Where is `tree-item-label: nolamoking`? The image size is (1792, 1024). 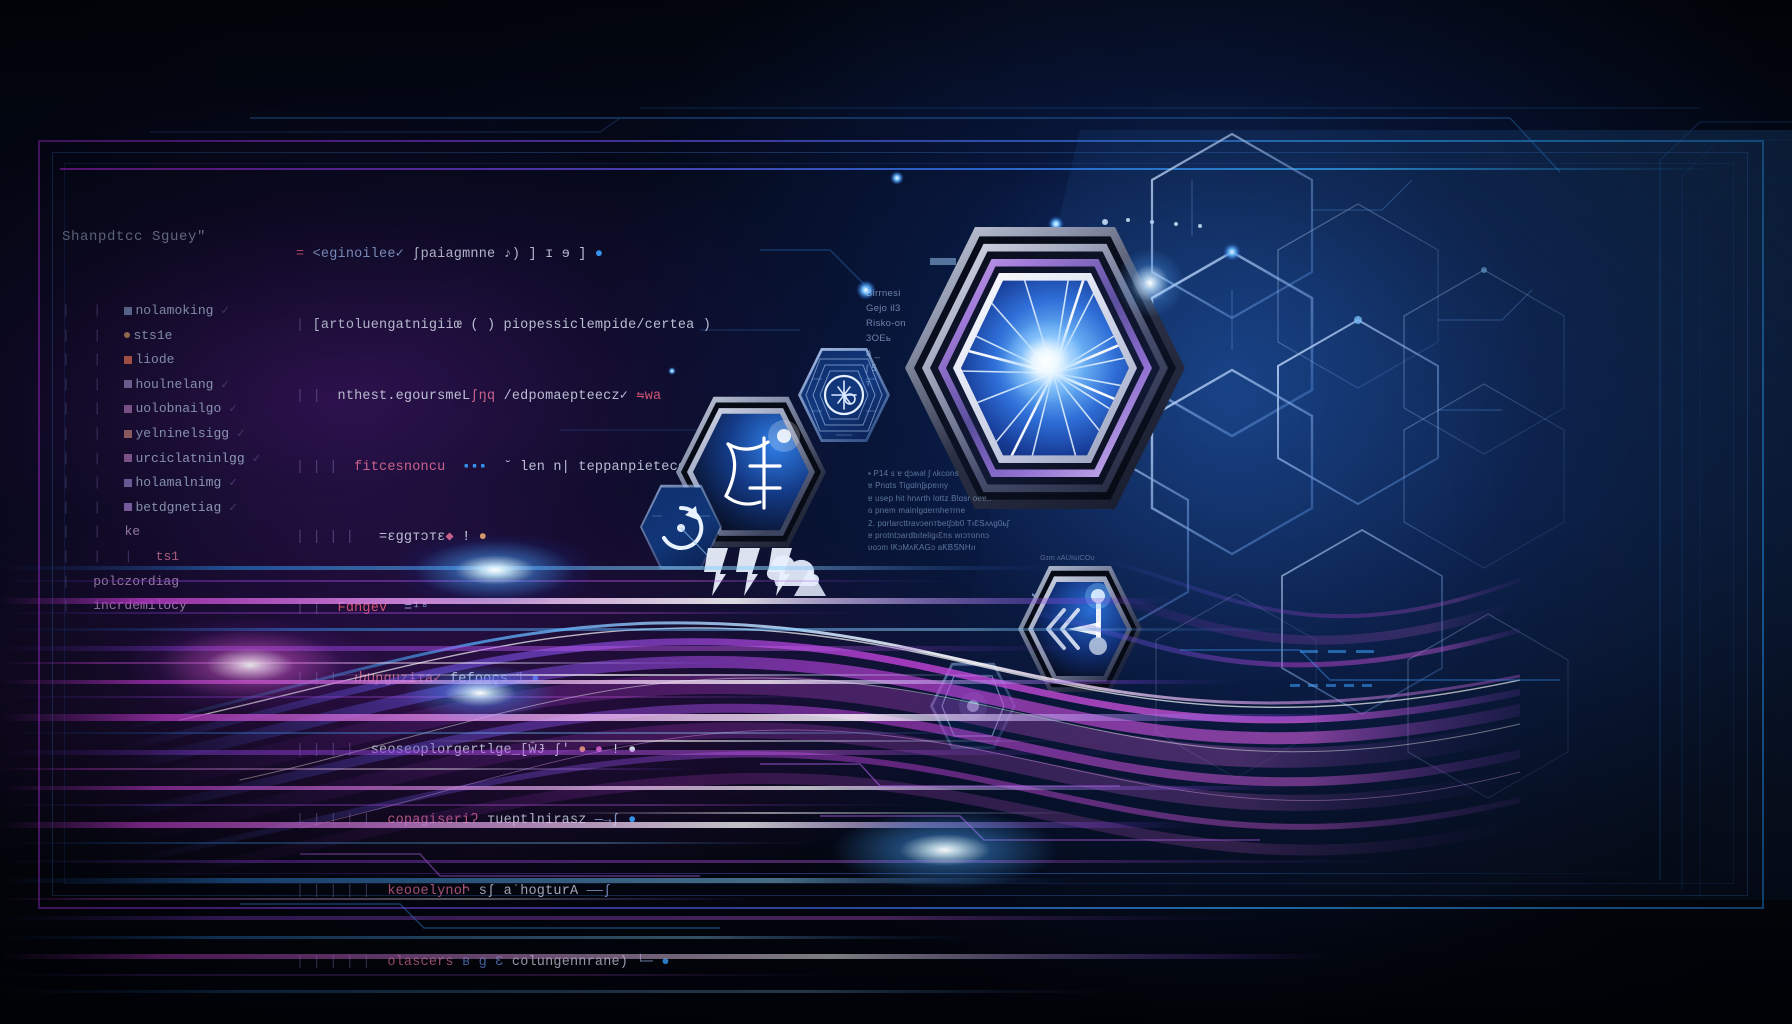
tree-item-label: nolamoking is located at coordinates (174, 310).